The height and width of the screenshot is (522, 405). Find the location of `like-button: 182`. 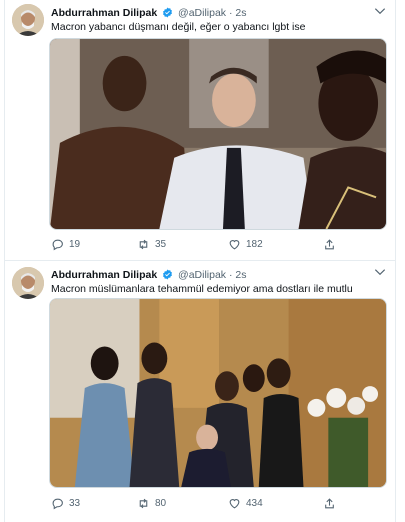

like-button: 182 is located at coordinates (245, 244).